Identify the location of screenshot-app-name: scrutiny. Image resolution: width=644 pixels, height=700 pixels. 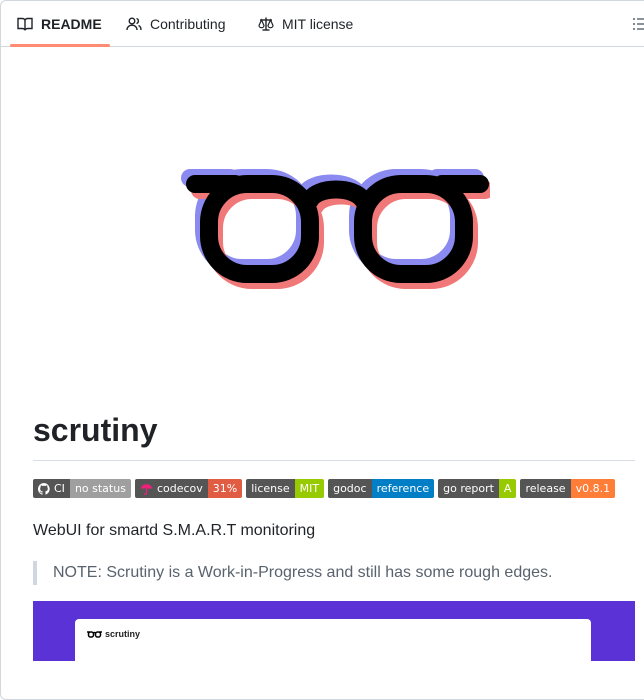
(123, 634).